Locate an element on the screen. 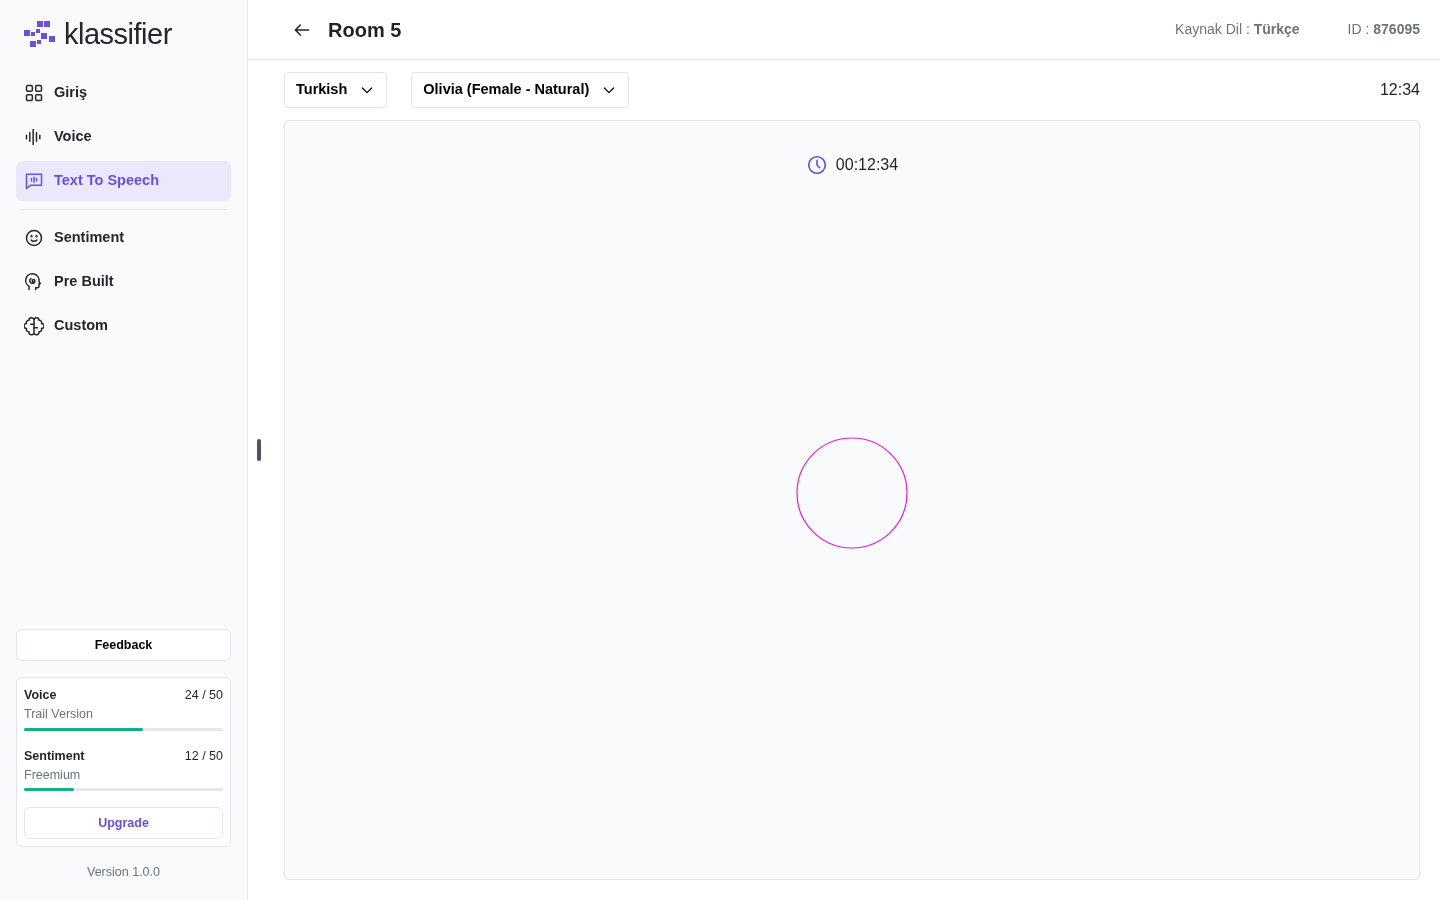 This screenshot has height=900, width=1440. sidebar-nav-item: Sentiment is located at coordinates (123, 238).